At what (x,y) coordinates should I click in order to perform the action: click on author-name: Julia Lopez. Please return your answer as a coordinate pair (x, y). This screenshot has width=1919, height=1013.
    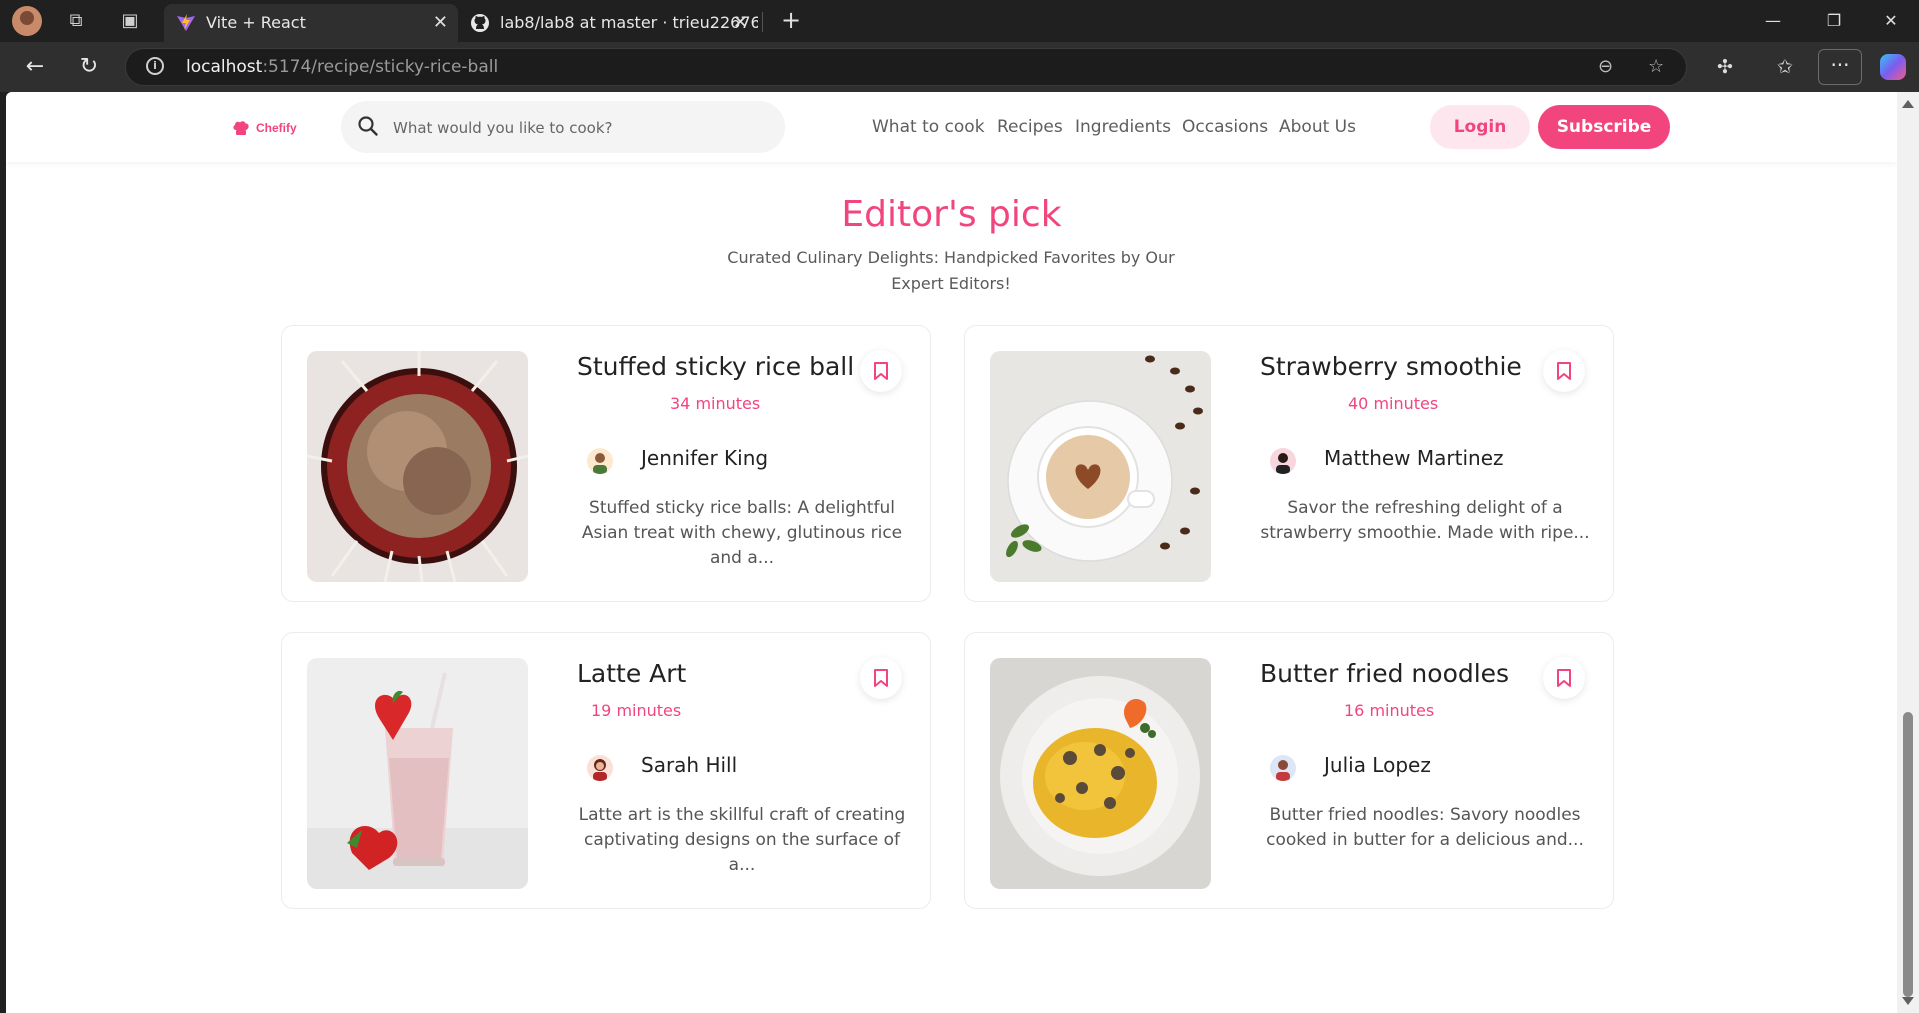
    Looking at the image, I should click on (1377, 765).